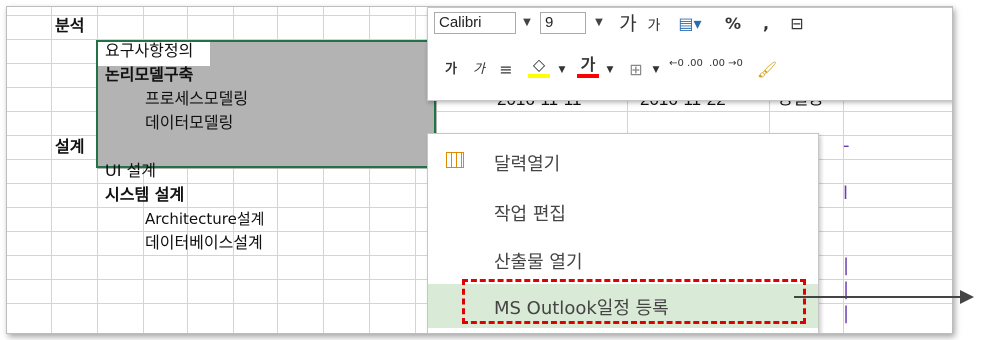 The width and height of the screenshot is (983, 340). What do you see at coordinates (588, 64) in the screenshot?
I see `font-color-letter: 가` at bounding box center [588, 64].